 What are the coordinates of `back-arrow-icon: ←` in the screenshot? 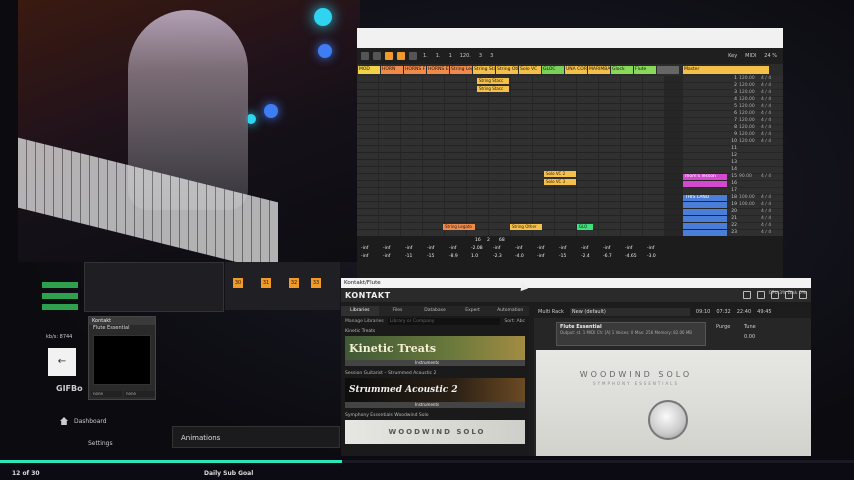 It's located at (62, 362).